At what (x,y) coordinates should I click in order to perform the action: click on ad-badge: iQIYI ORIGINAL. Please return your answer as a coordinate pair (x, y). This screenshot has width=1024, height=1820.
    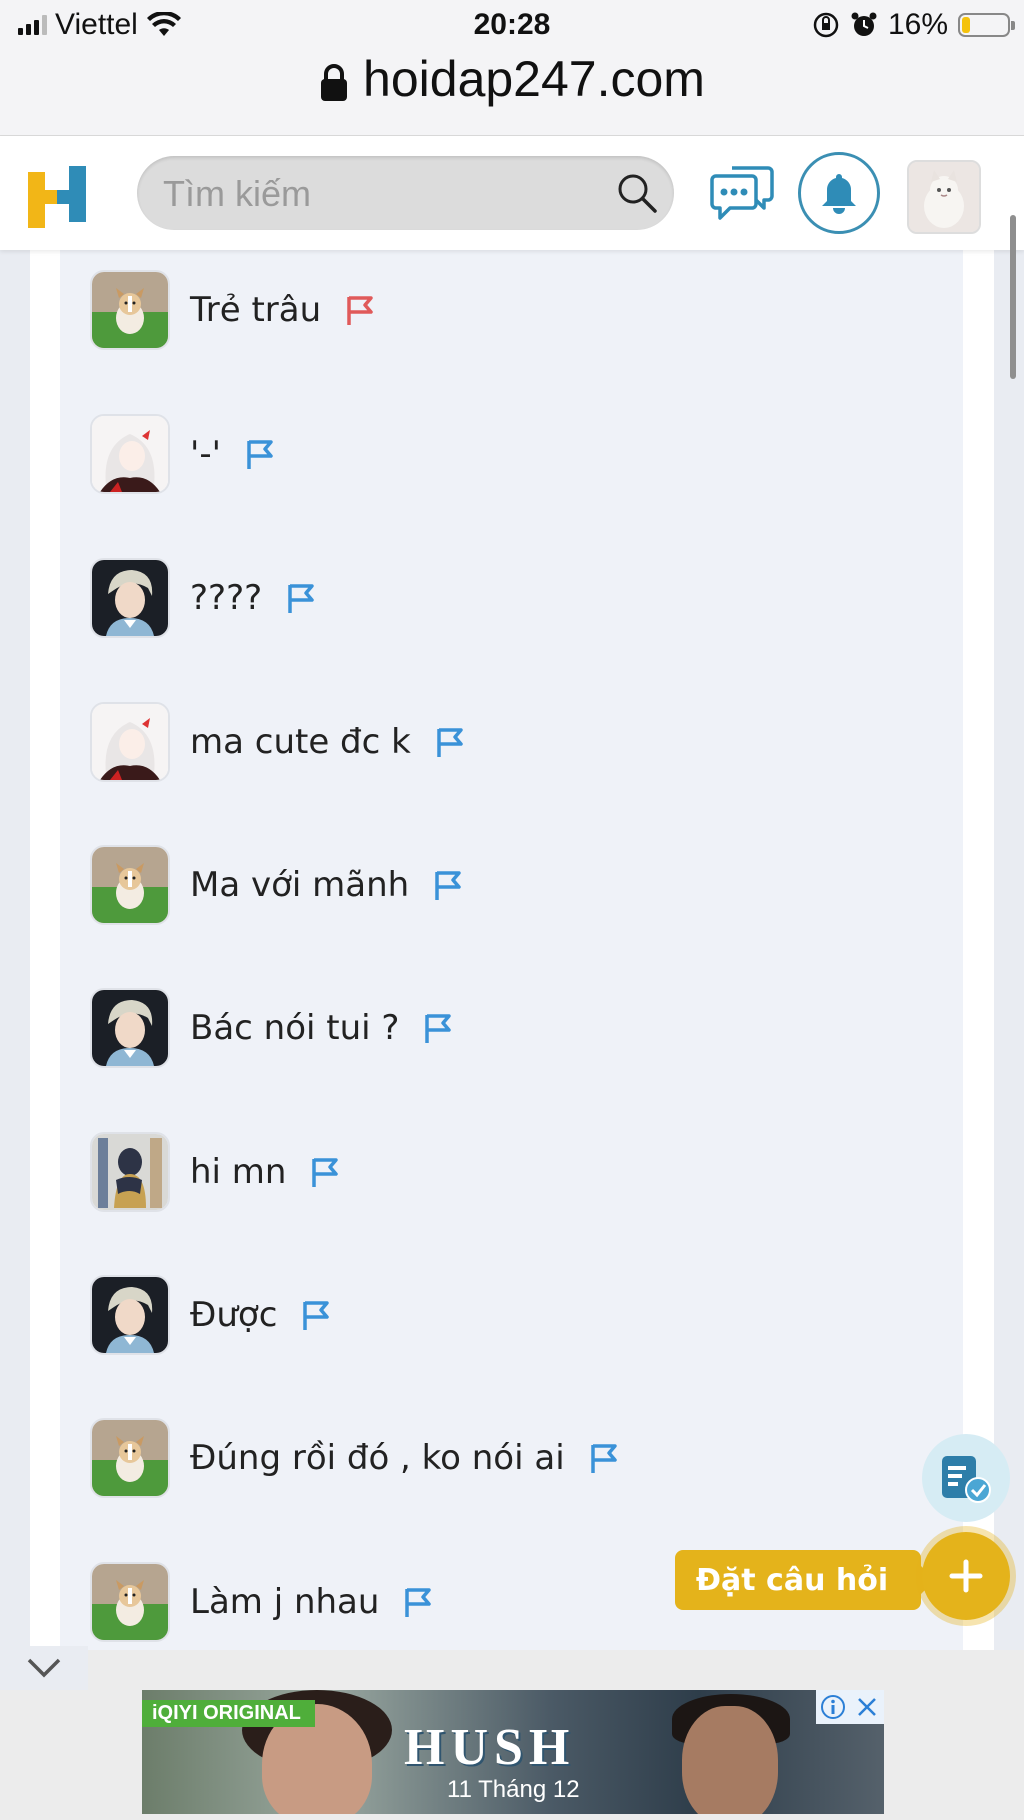
    Looking at the image, I should click on (228, 1713).